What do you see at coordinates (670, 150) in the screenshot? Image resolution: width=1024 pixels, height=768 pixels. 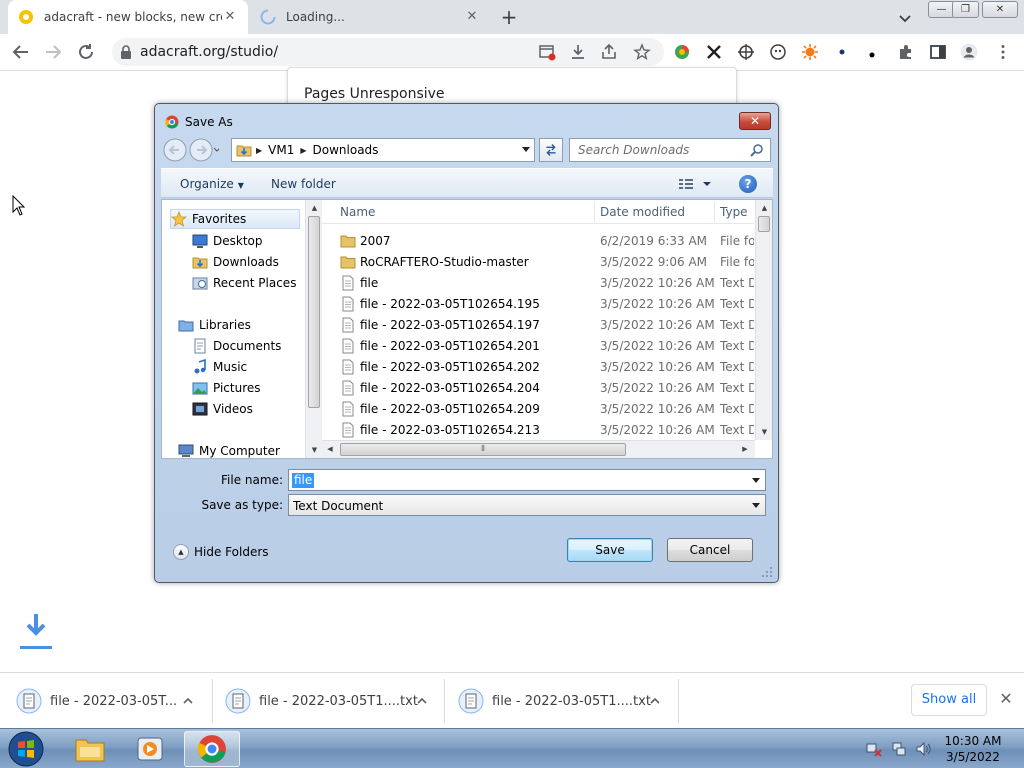 I see `search-downloads-input: Search Downloads` at bounding box center [670, 150].